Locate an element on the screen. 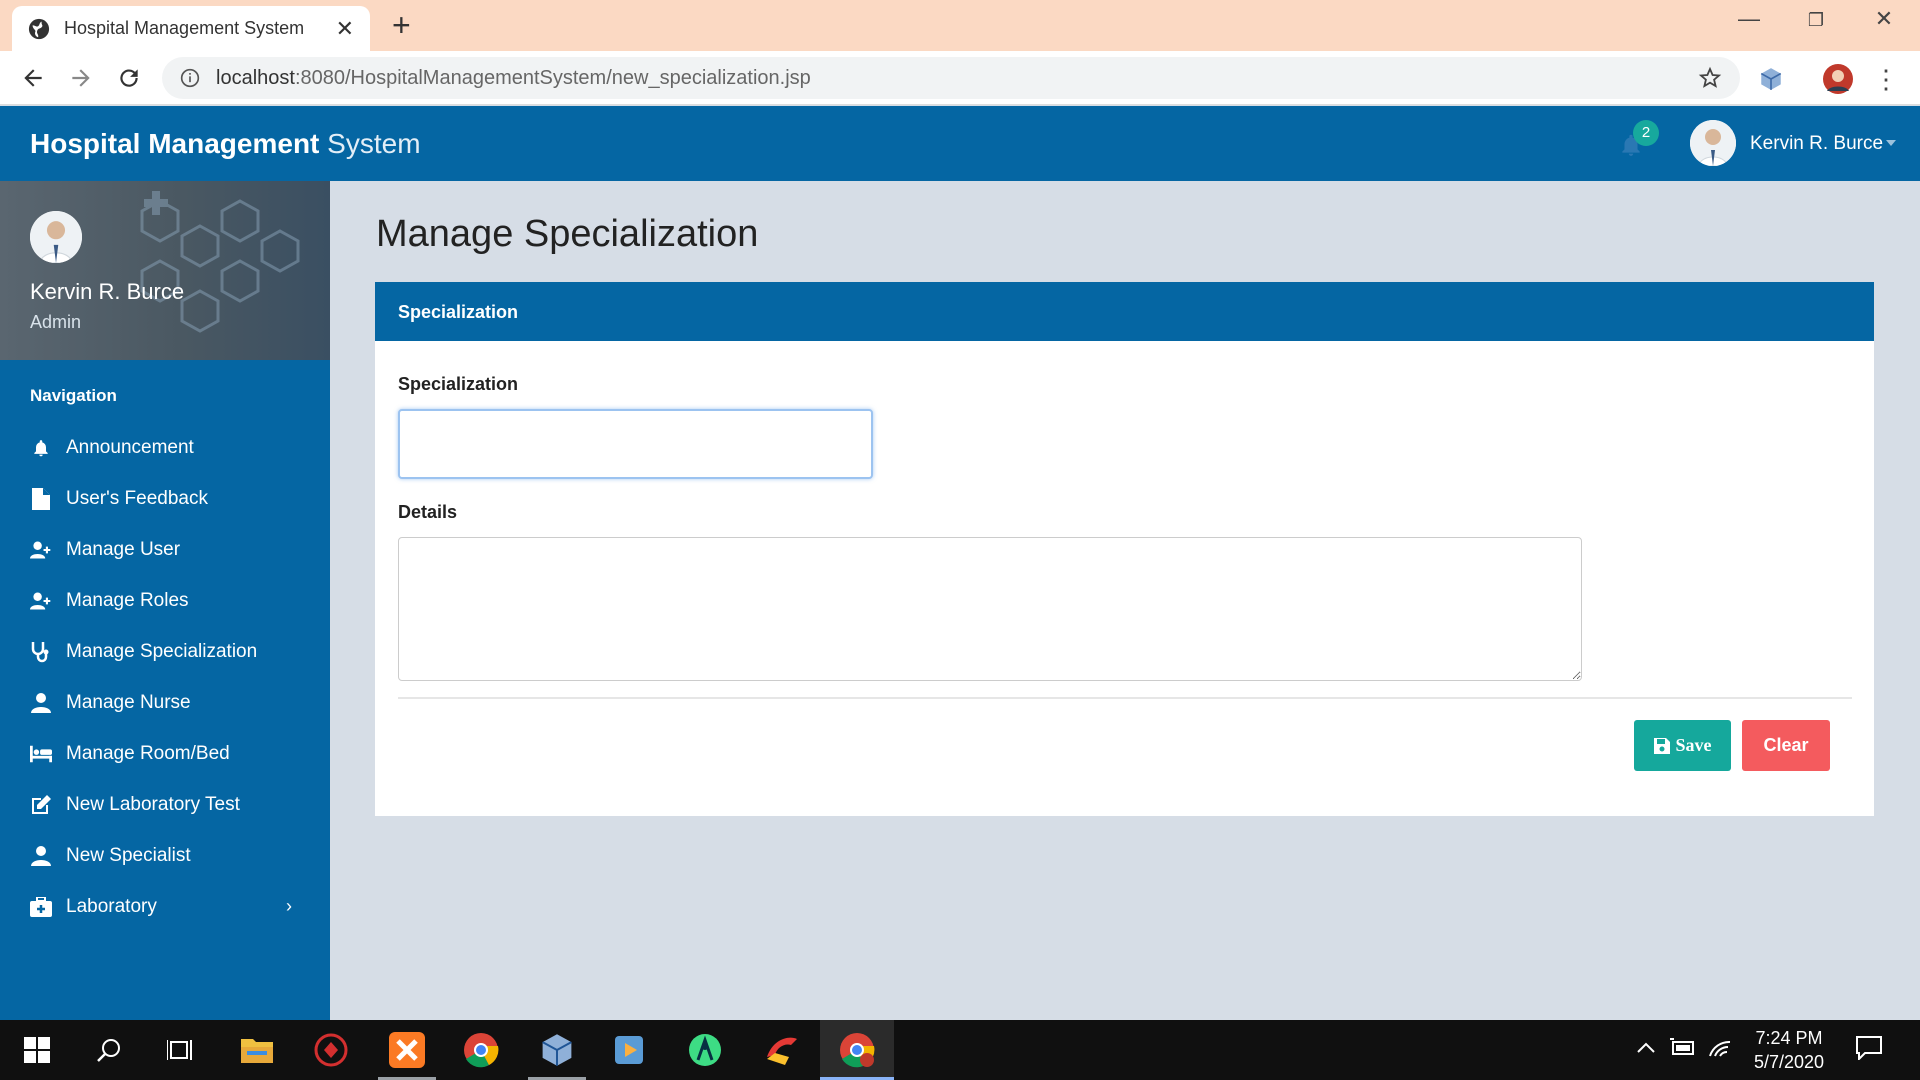  restore-icon: ❐ is located at coordinates (1816, 20).